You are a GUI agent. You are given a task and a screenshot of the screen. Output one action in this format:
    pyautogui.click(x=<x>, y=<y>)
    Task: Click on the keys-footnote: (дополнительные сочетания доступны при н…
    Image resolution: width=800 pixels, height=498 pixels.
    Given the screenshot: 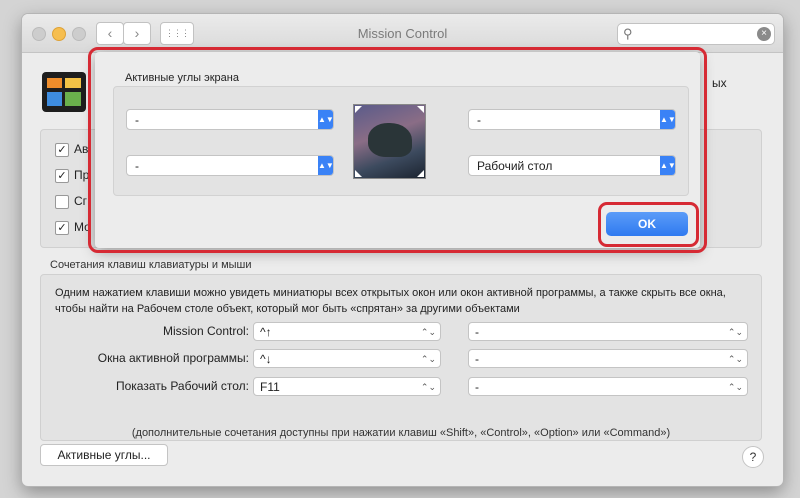 What is the action you would take?
    pyautogui.click(x=401, y=433)
    